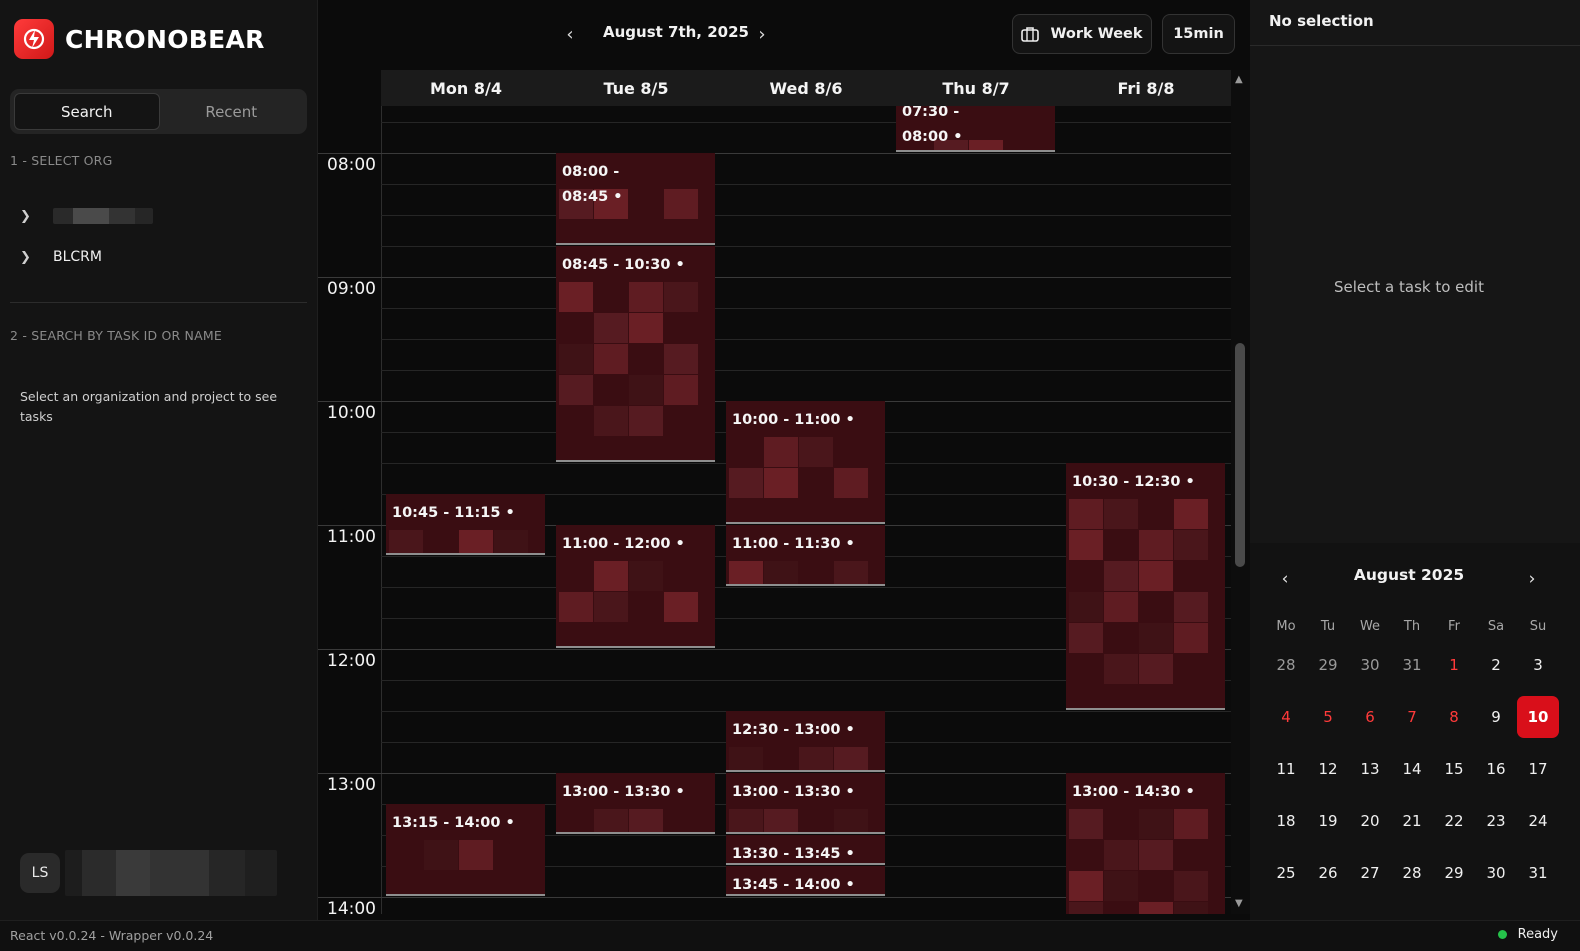 The image size is (1580, 951). I want to click on mini-day-number: 30, so click(1496, 873).